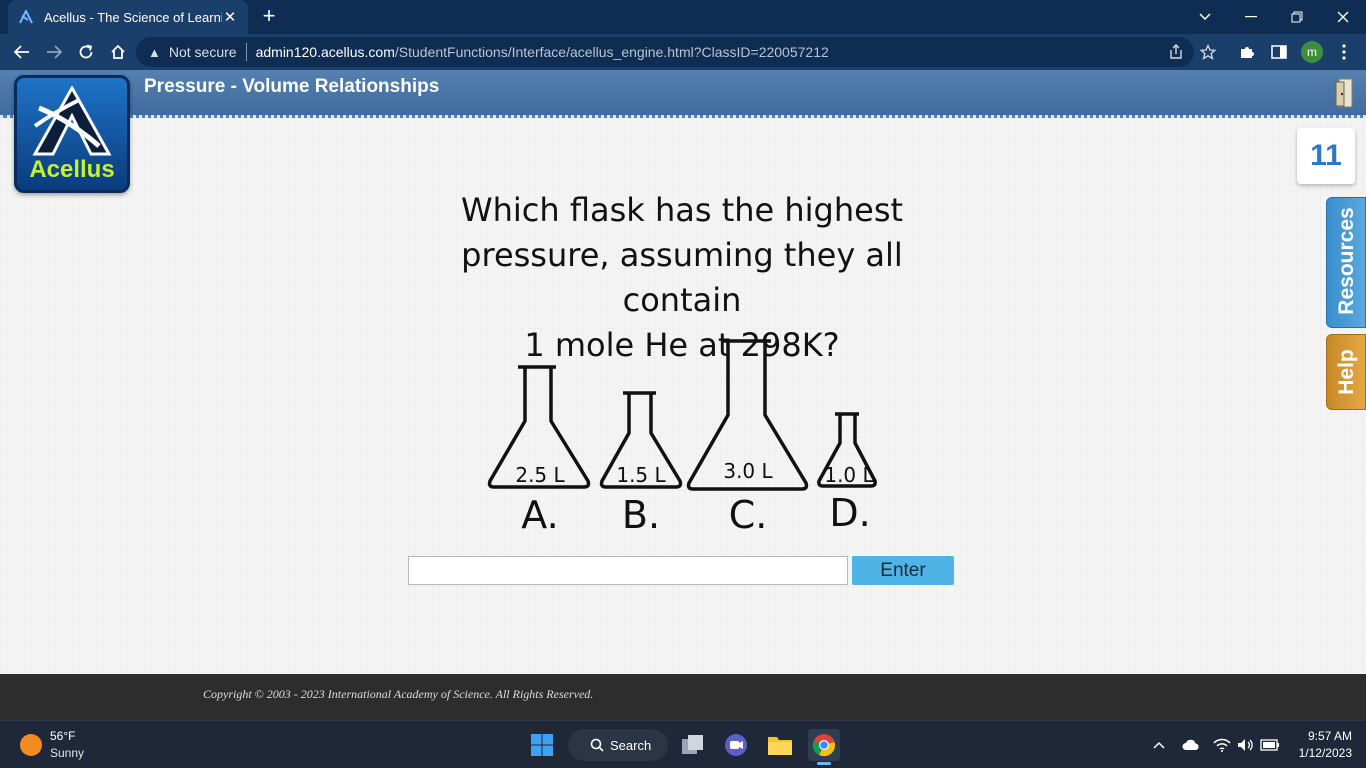 This screenshot has width=1366, height=768. Describe the element at coordinates (269, 16) in the screenshot. I see `new-tab-button: +` at that location.